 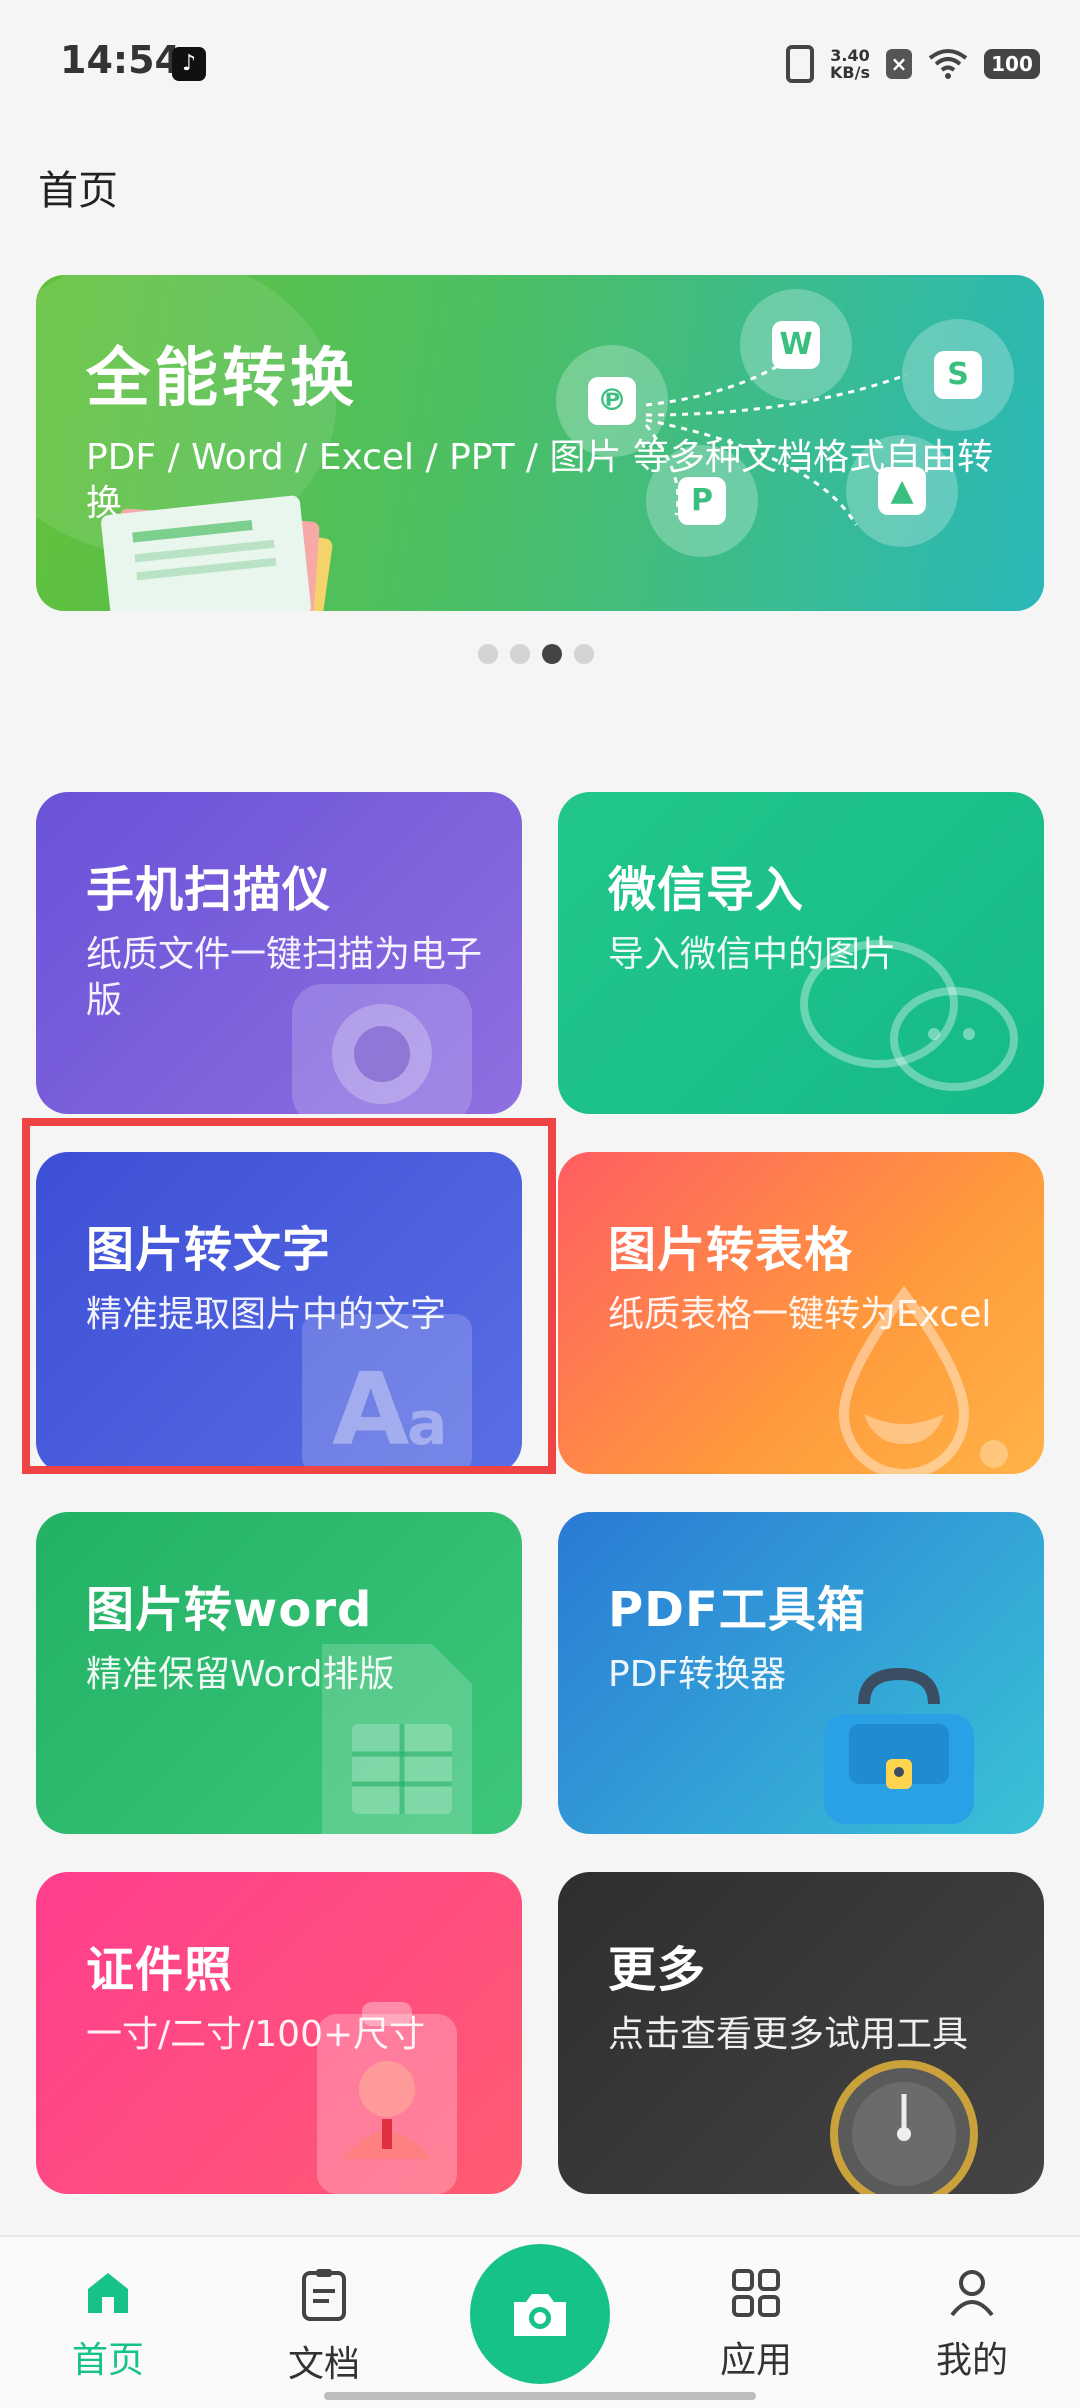 I want to click on image-icon: ▲, so click(x=902, y=491).